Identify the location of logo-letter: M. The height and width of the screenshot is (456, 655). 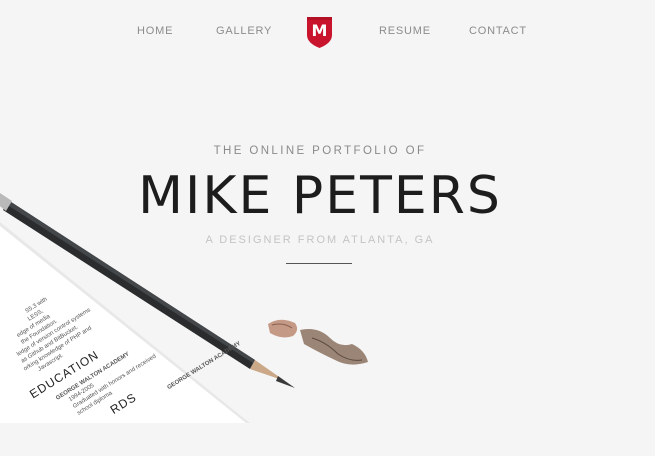
(319, 30).